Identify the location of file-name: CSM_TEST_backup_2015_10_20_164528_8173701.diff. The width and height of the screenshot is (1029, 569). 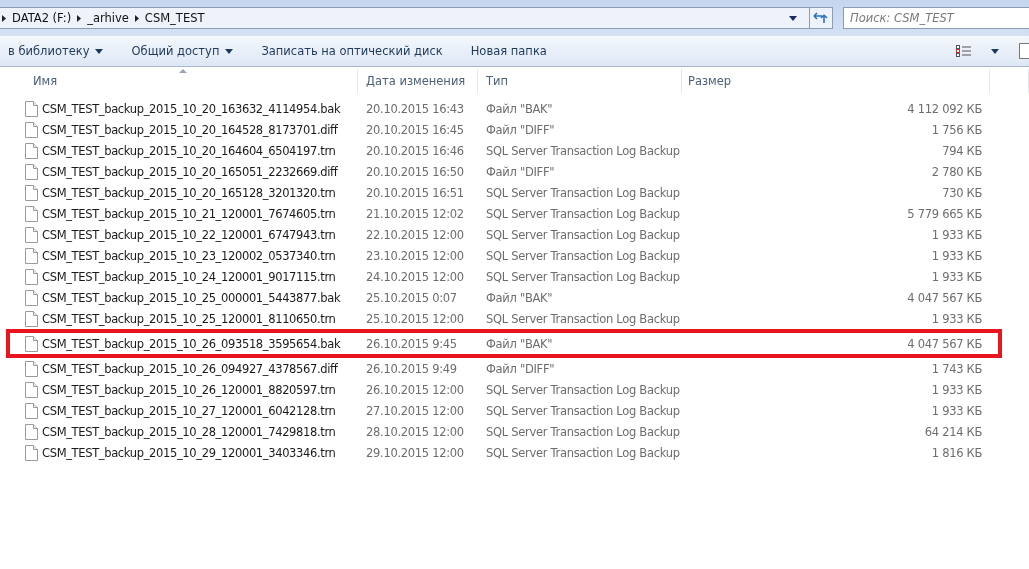
(190, 129).